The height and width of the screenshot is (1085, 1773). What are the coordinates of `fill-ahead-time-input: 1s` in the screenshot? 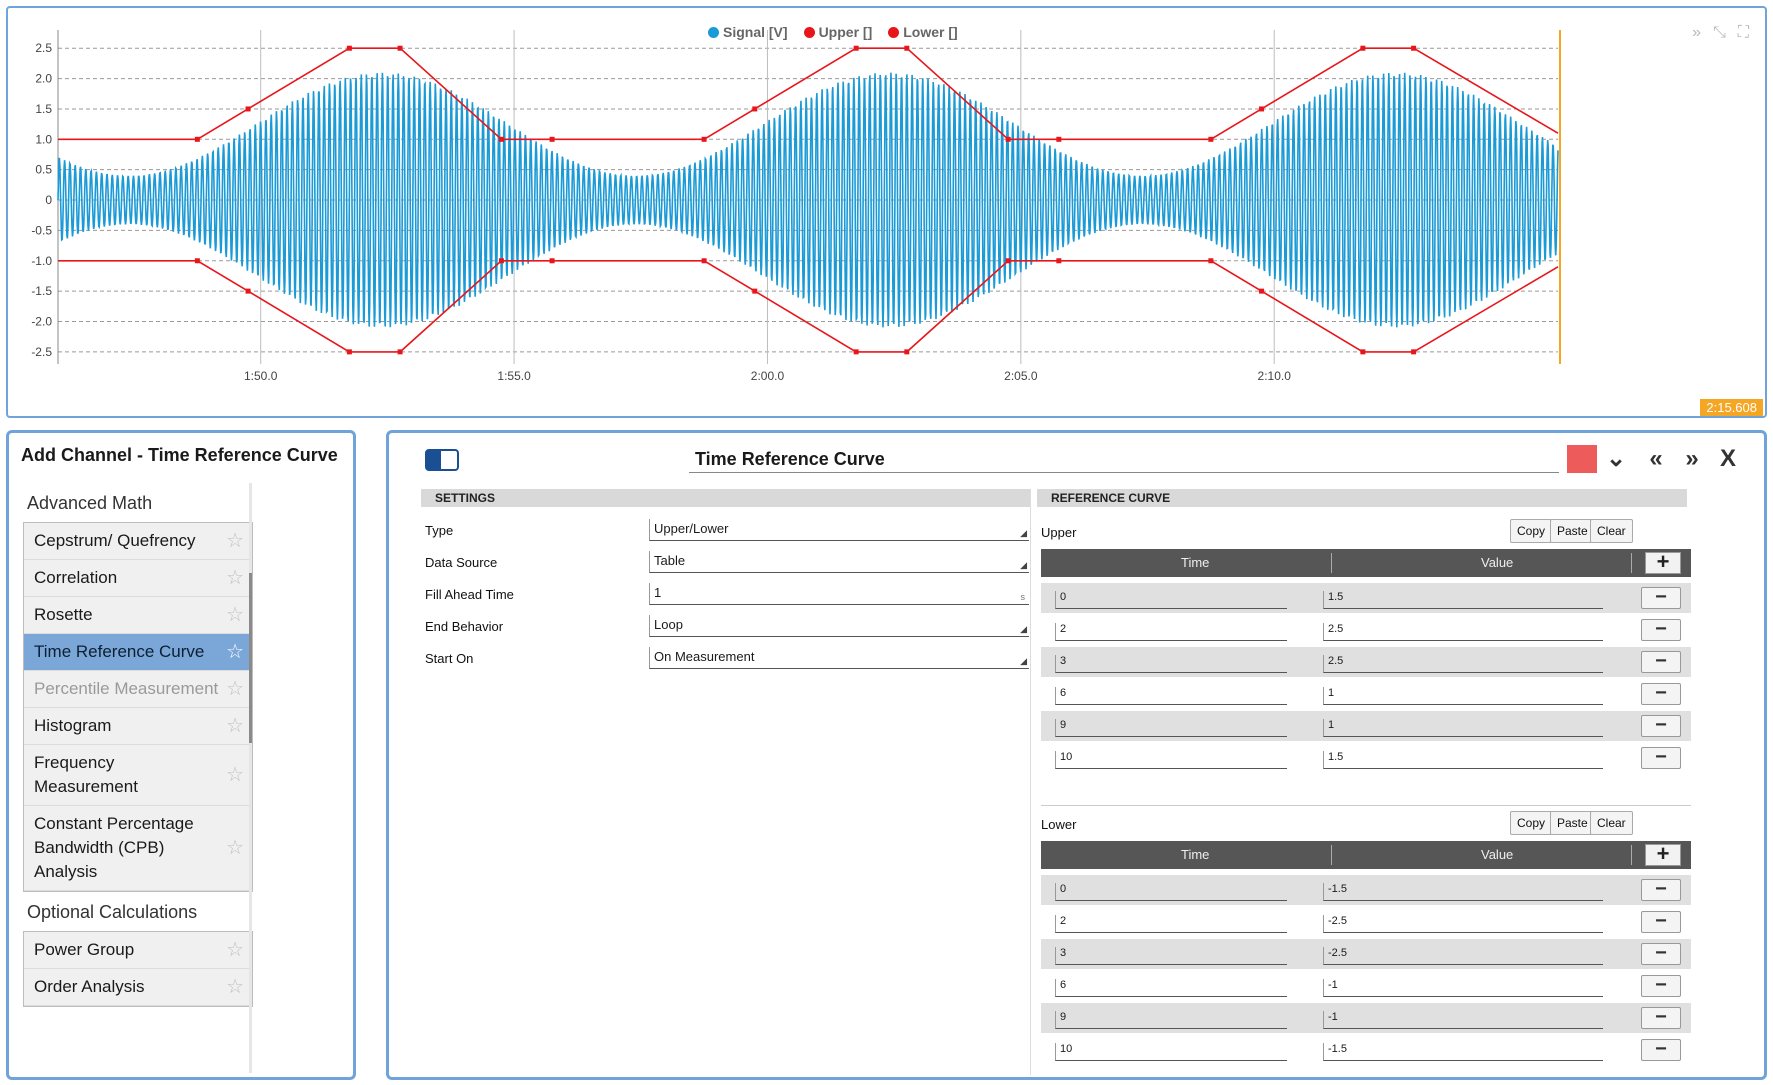 It's located at (839, 594).